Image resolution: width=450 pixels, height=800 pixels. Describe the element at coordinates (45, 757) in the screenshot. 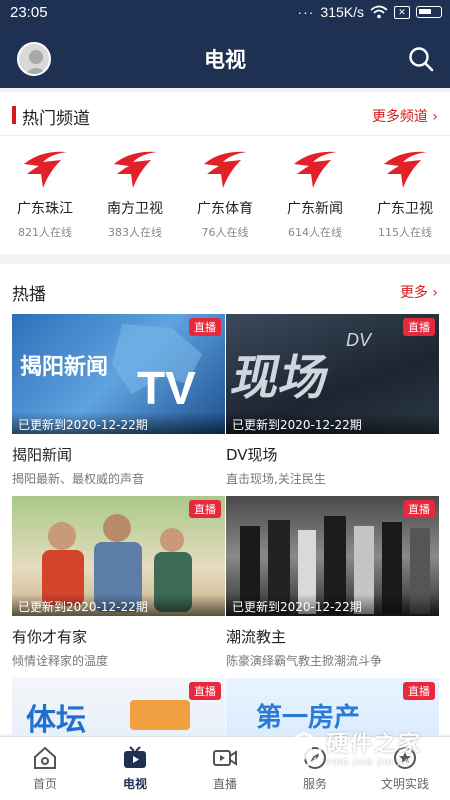

I see `home-icon` at that location.